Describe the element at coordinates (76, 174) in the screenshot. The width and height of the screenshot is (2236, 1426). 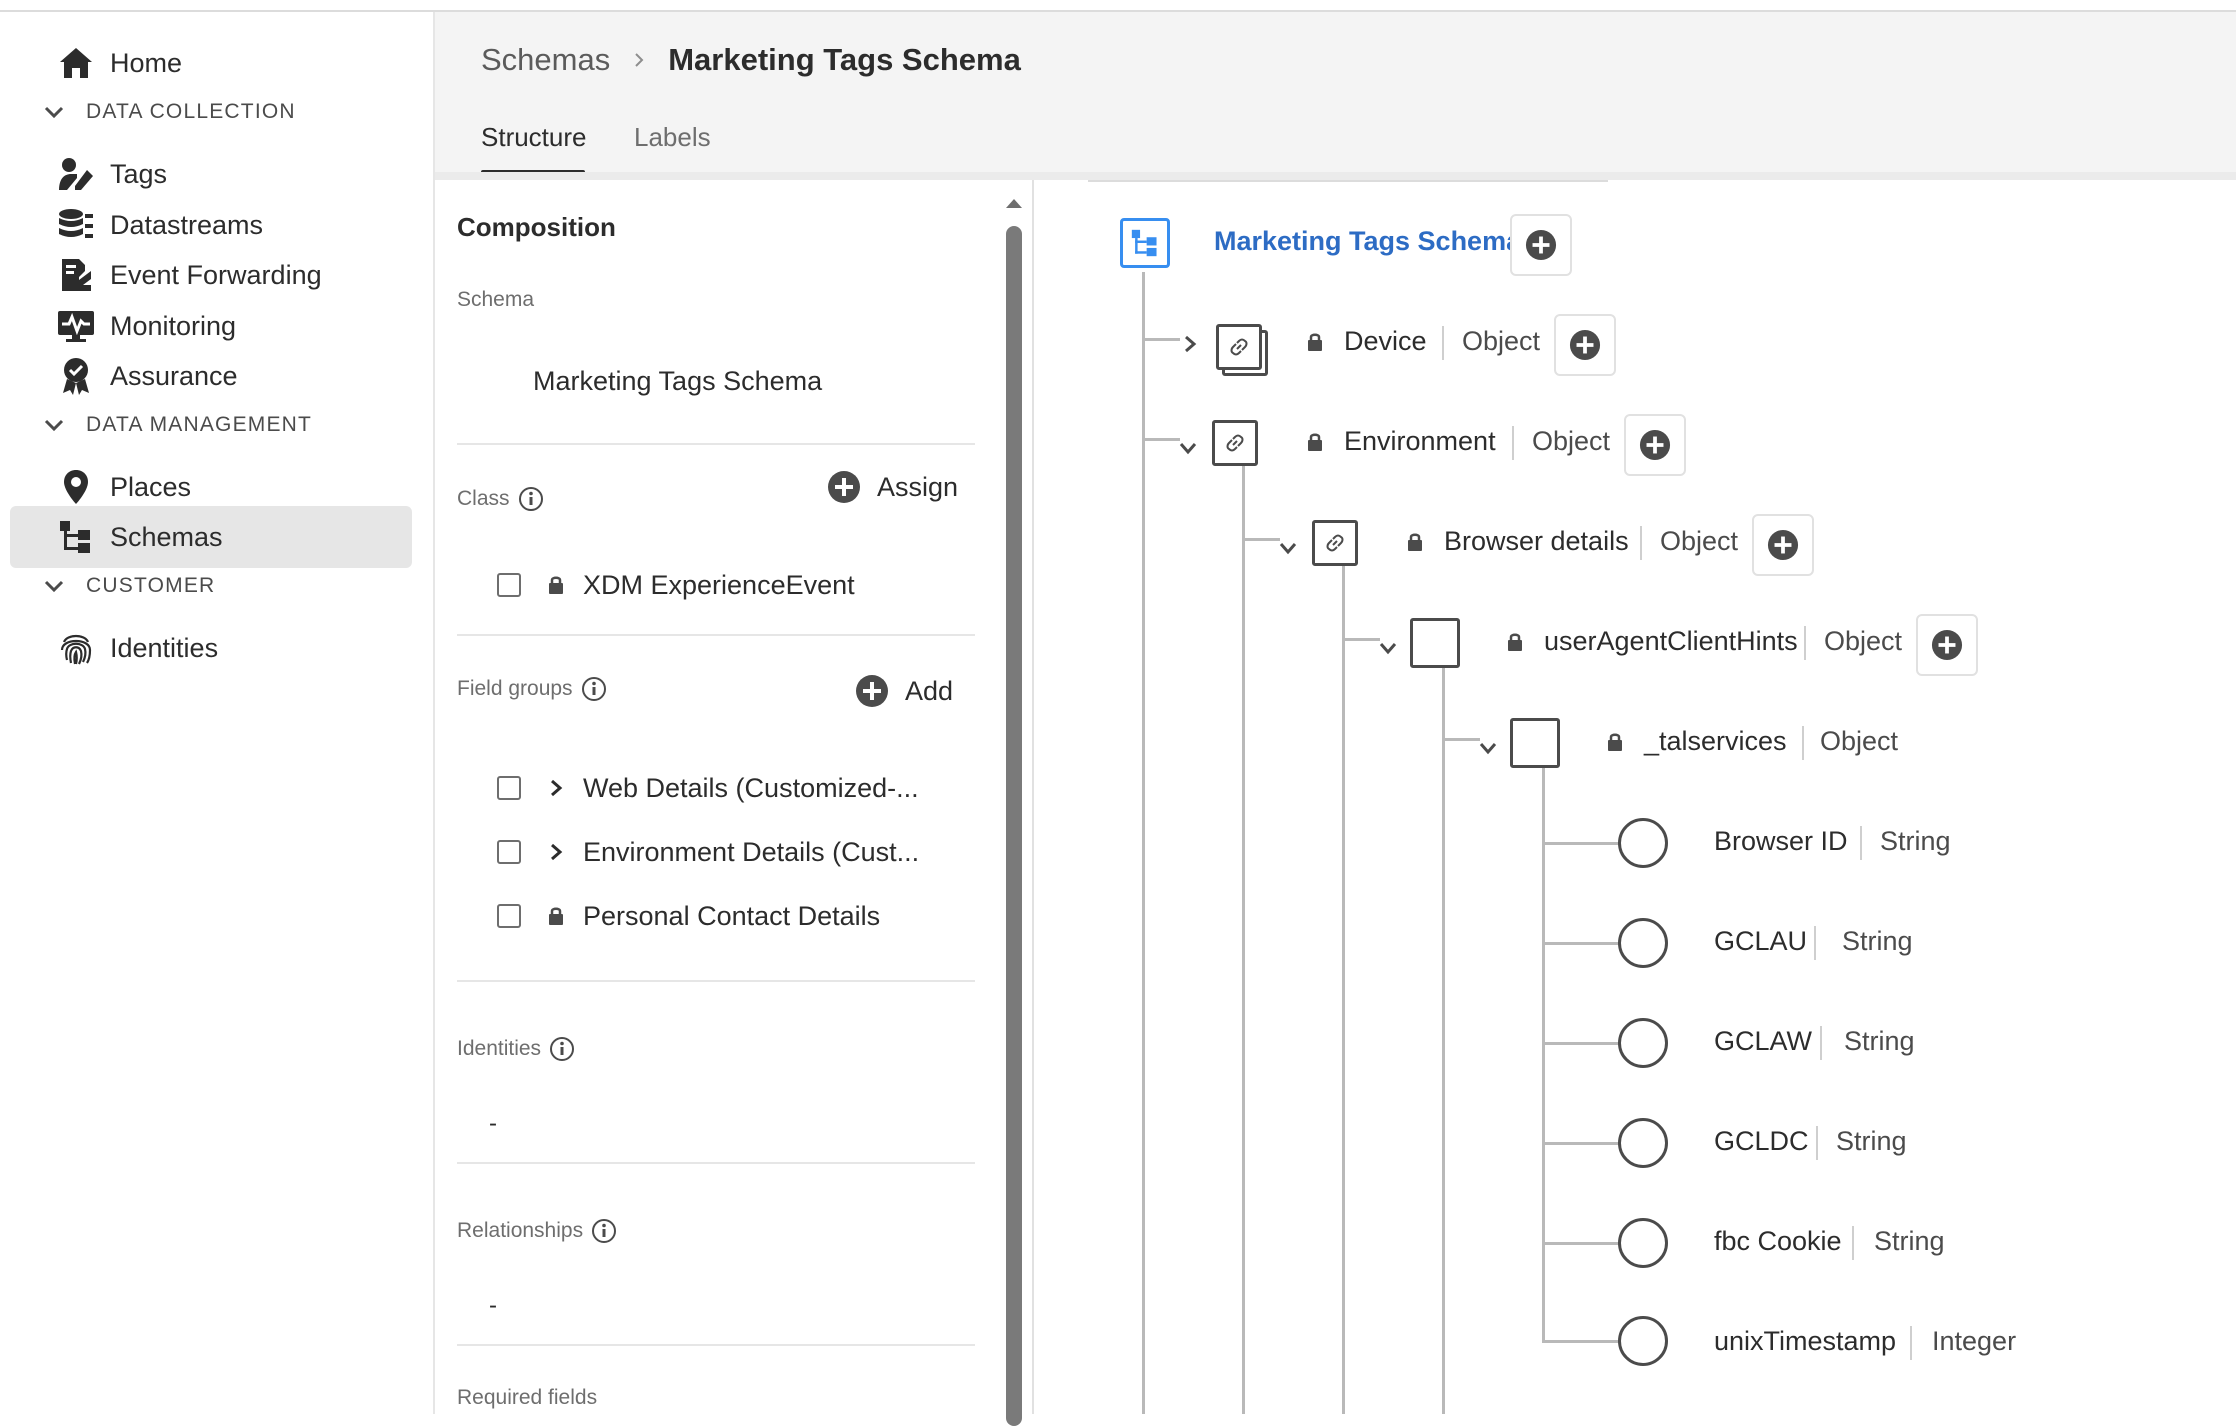
I see `tags-icon` at that location.